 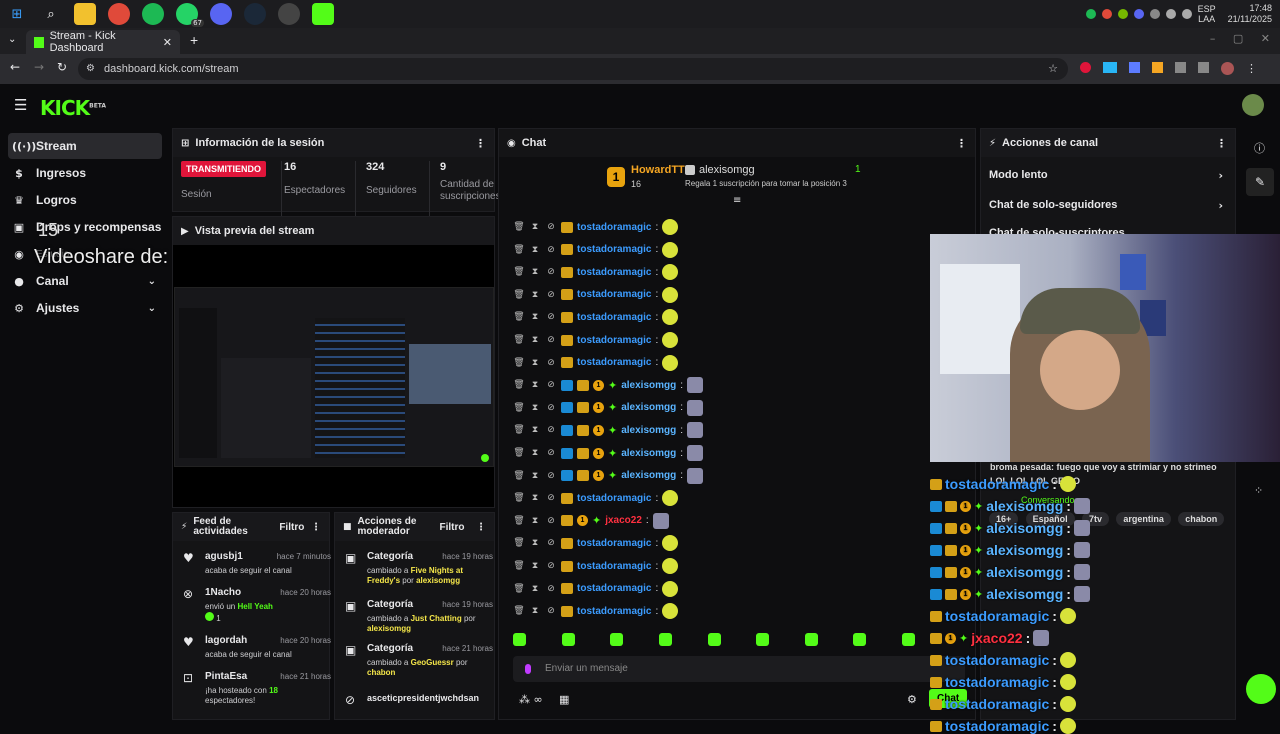 I want to click on site-info-icon: ⚙, so click(x=90, y=69).